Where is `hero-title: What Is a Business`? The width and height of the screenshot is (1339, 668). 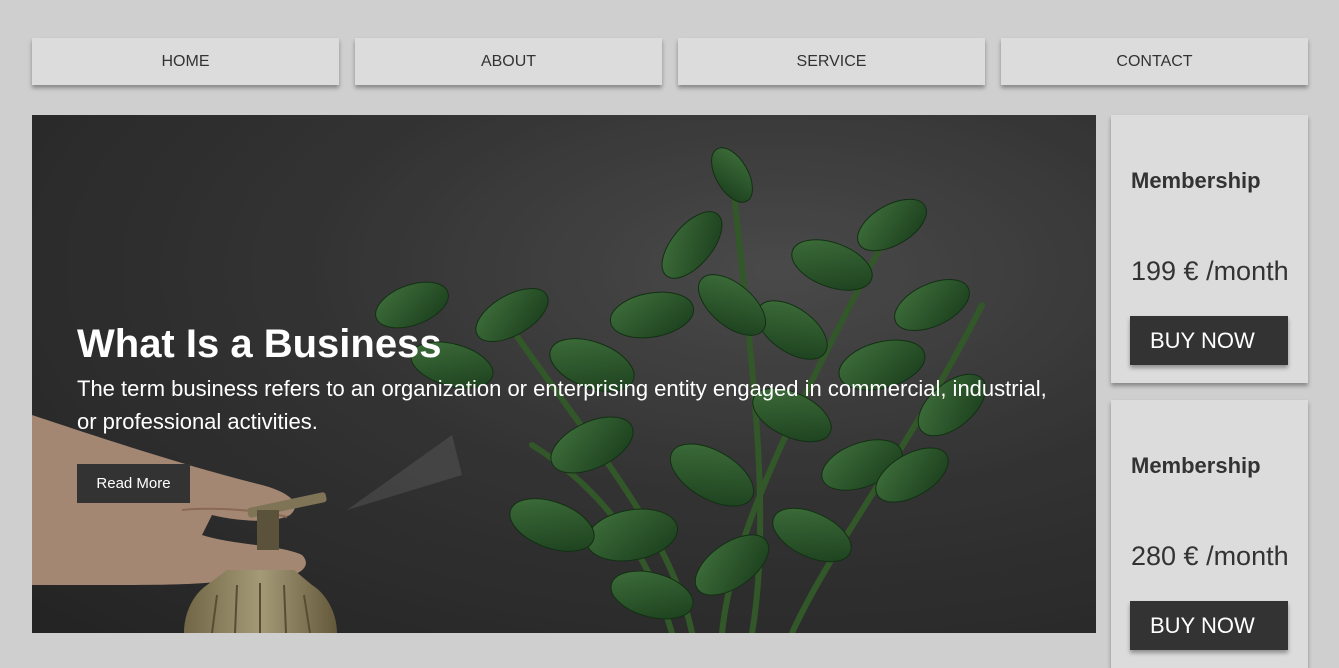
hero-title: What Is a Business is located at coordinates (259, 344).